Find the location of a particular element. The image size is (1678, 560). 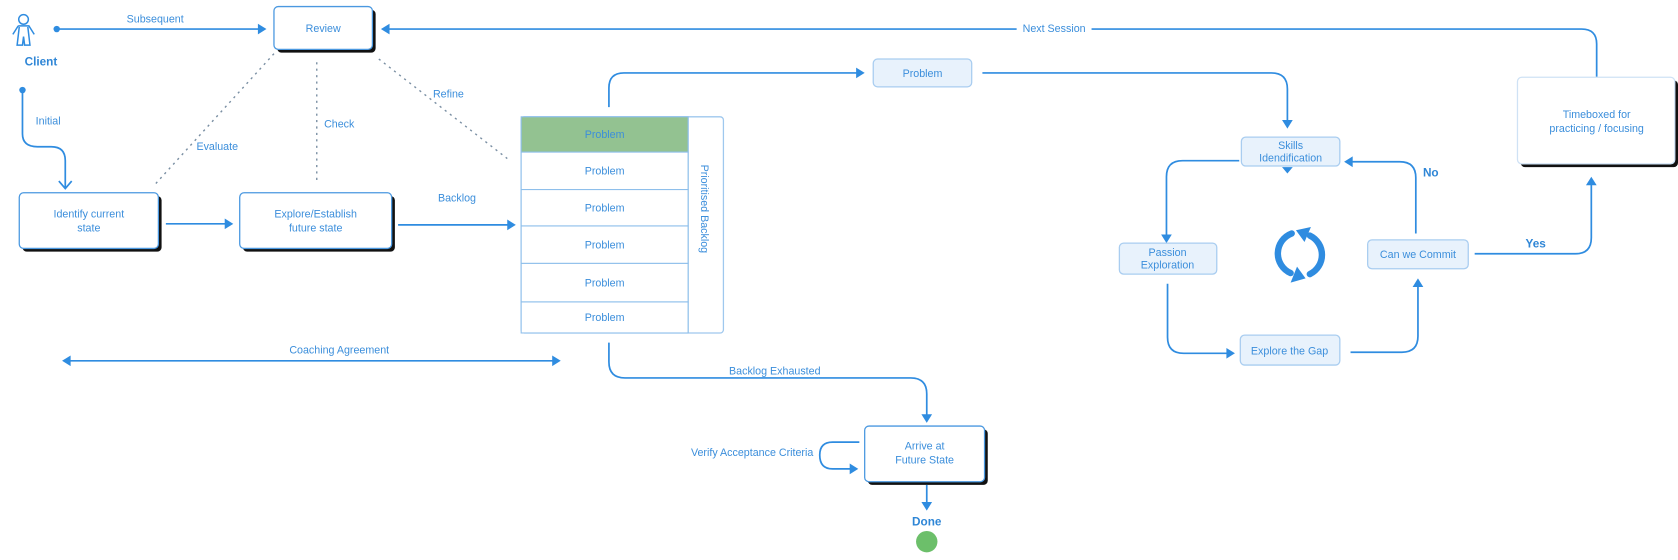

passion-label-line1: Passion is located at coordinates (1168, 253).